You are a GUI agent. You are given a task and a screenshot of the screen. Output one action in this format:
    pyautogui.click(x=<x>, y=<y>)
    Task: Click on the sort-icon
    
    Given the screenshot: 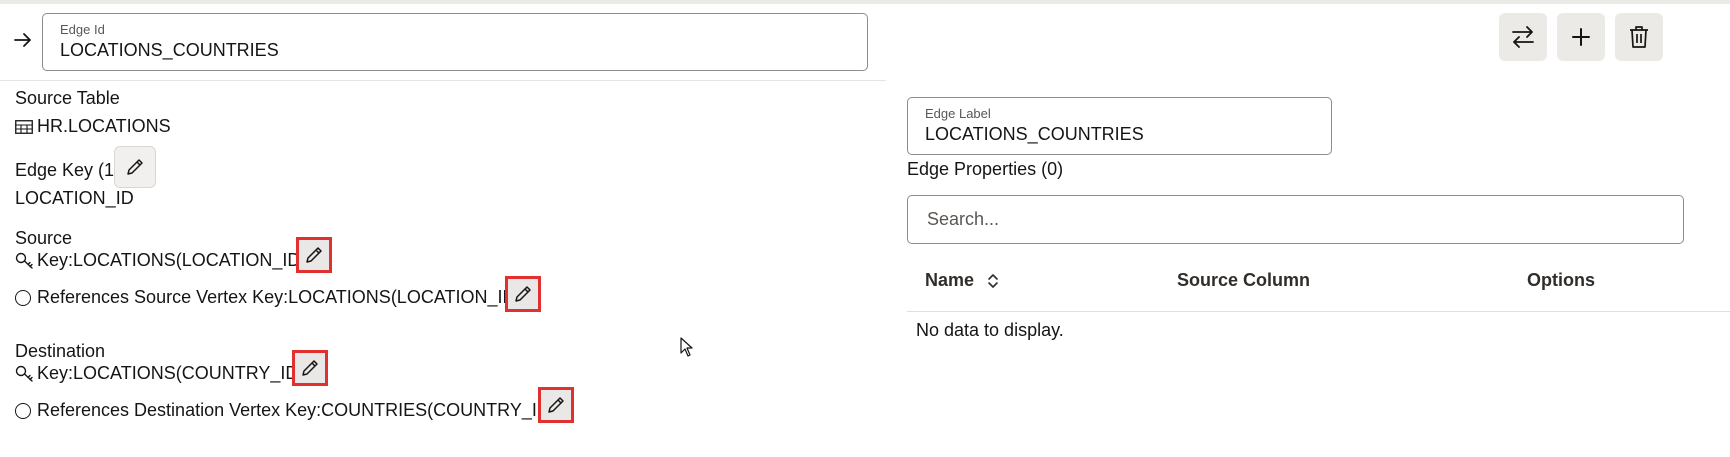 What is the action you would take?
    pyautogui.click(x=993, y=281)
    